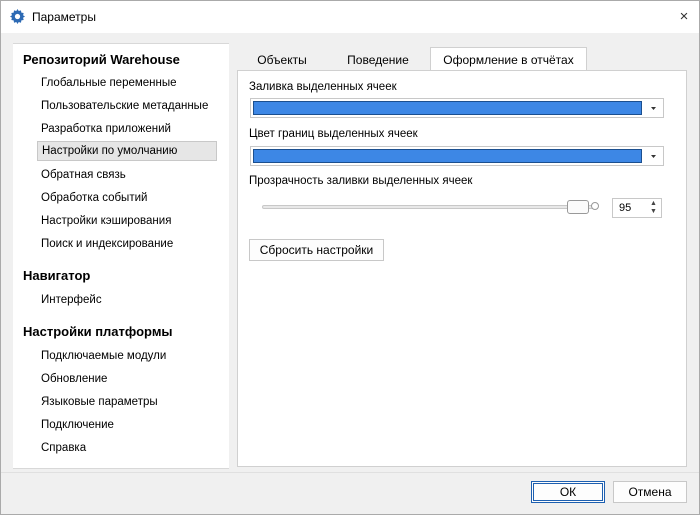 The width and height of the screenshot is (700, 515). What do you see at coordinates (98, 331) in the screenshot?
I see `group-title-platform: Настройки платформы` at bounding box center [98, 331].